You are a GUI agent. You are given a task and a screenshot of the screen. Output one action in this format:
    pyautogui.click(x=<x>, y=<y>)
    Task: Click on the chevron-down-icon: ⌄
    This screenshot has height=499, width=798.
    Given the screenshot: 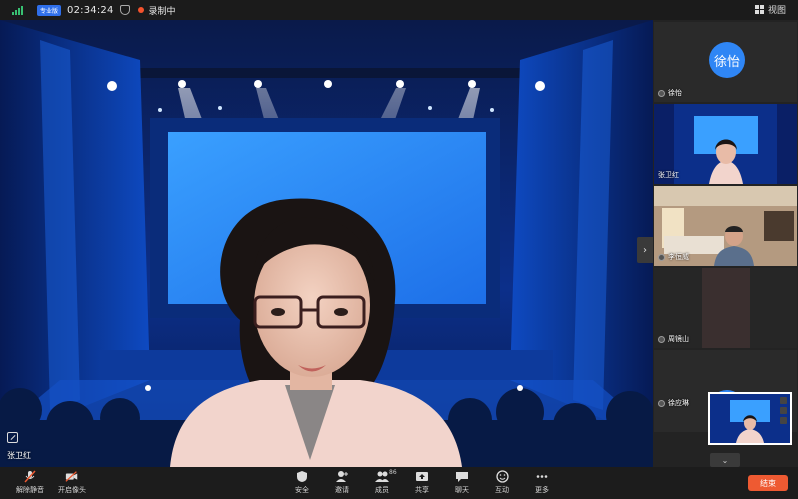 What is the action you would take?
    pyautogui.click(x=725, y=460)
    